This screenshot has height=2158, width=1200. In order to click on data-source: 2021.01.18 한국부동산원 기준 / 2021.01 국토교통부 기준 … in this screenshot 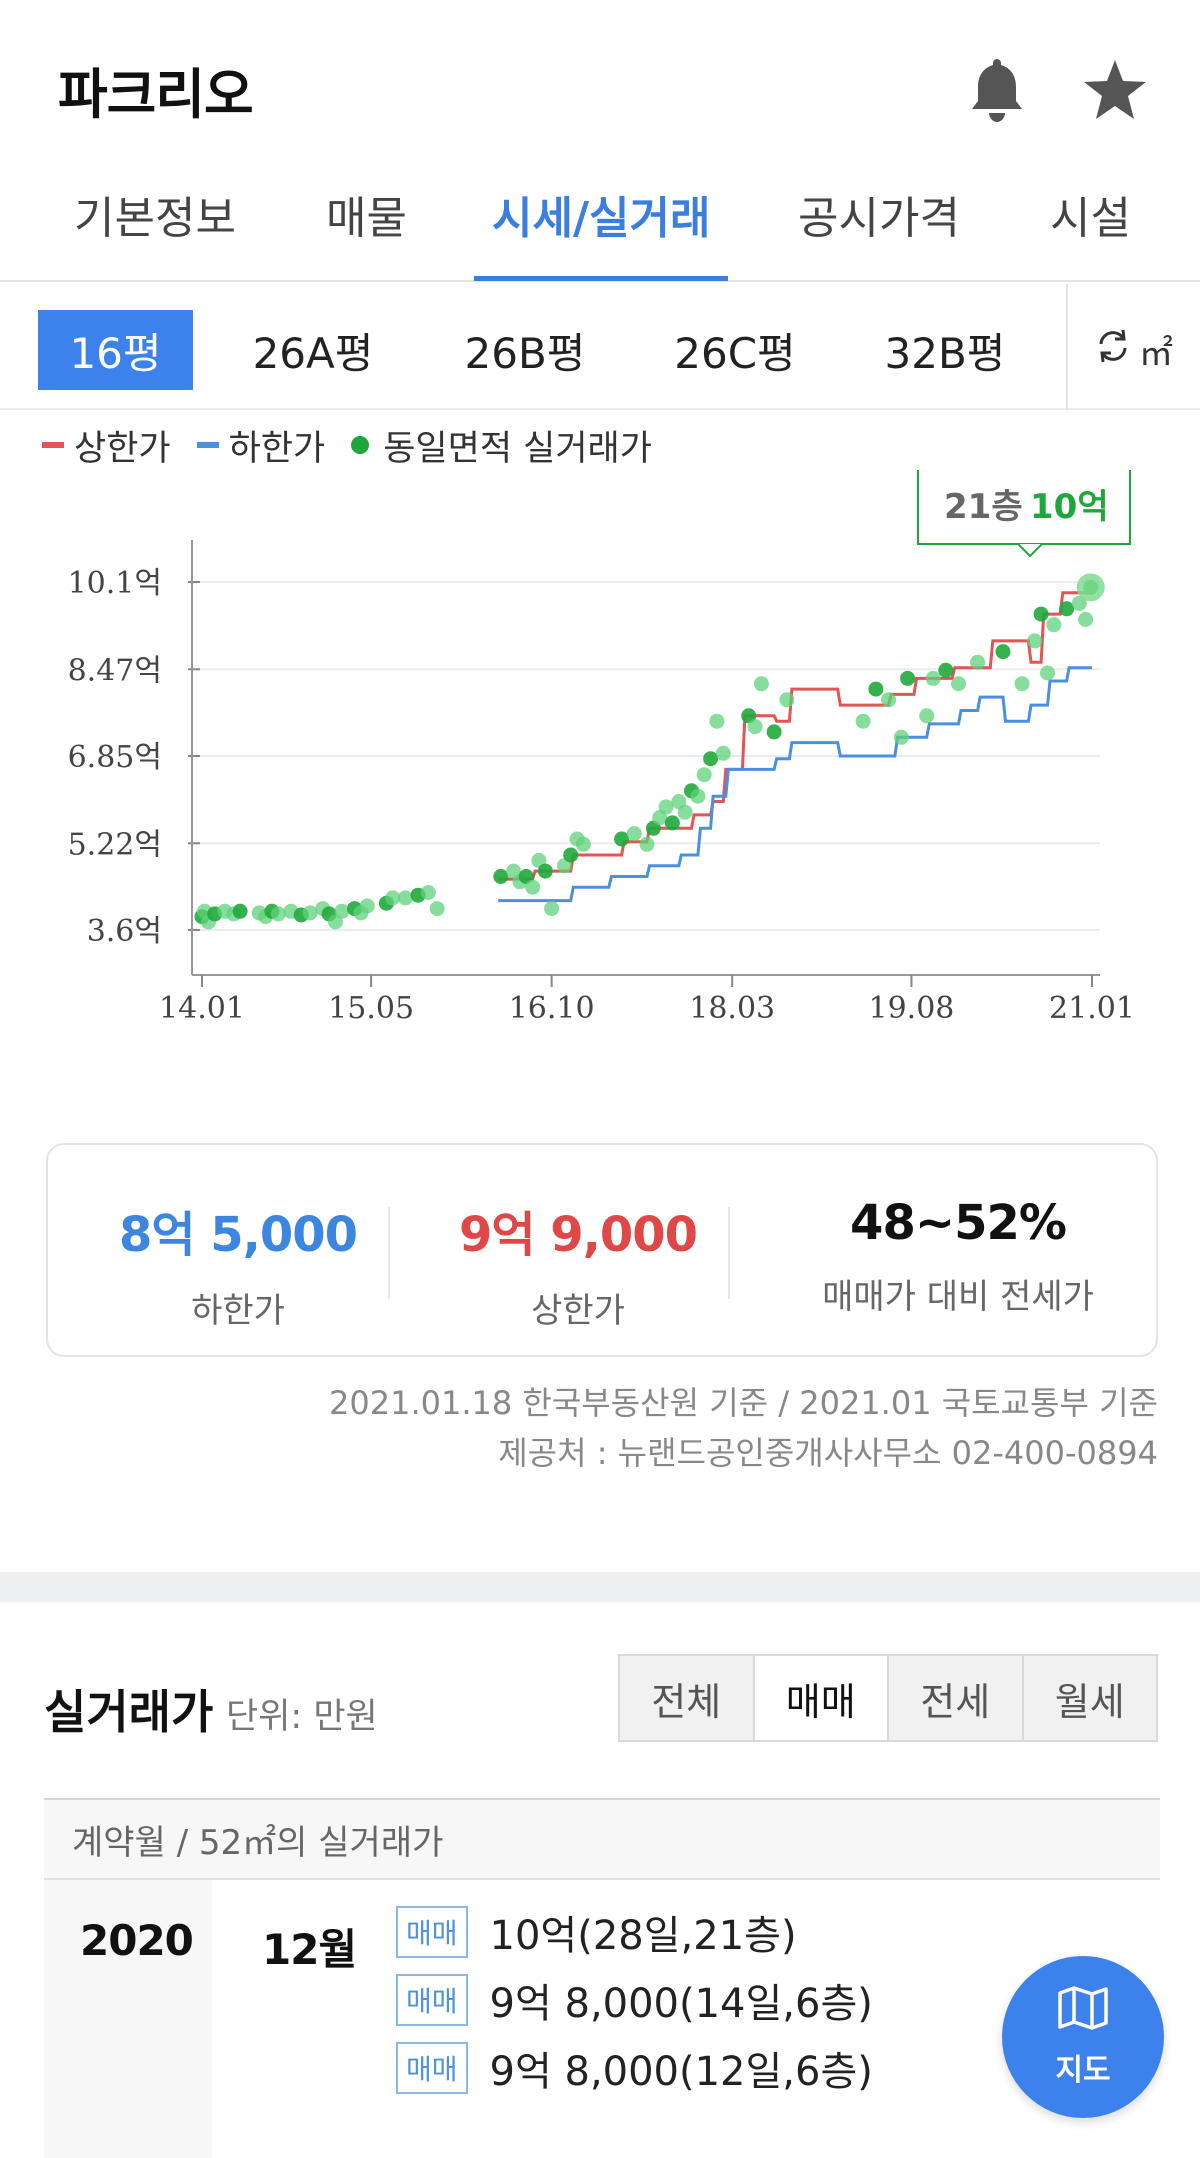, I will do `click(743, 1428)`.